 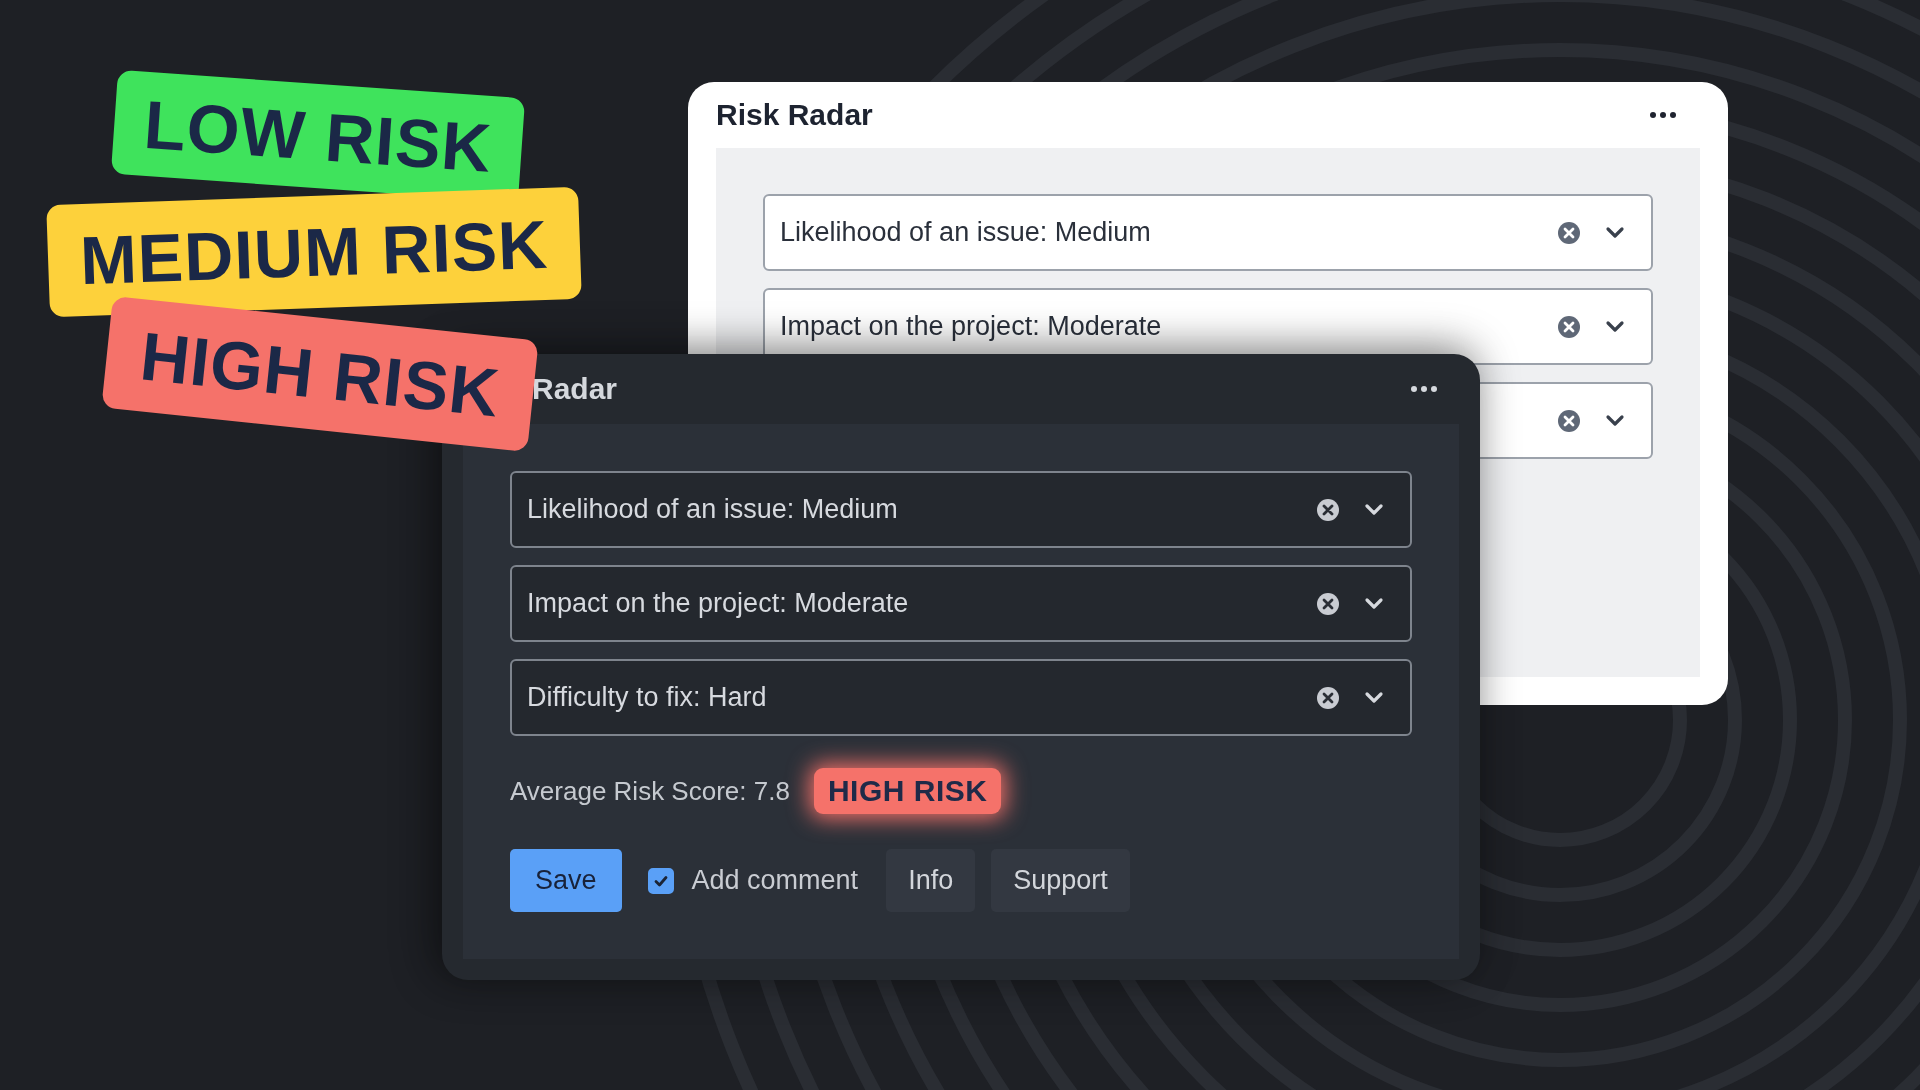 I want to click on select-field: Impact on the project: Moderate, so click(x=961, y=603).